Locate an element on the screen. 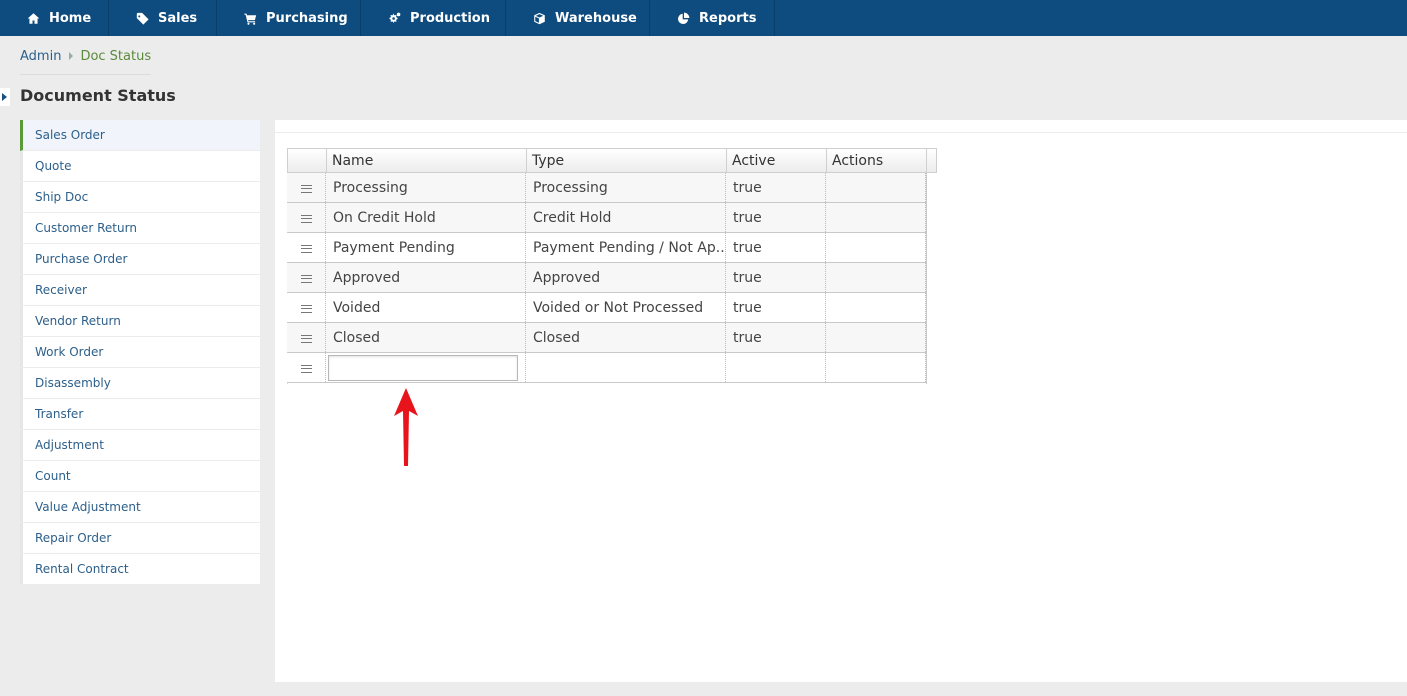  breadcrumb-divider is located at coordinates (85, 74).